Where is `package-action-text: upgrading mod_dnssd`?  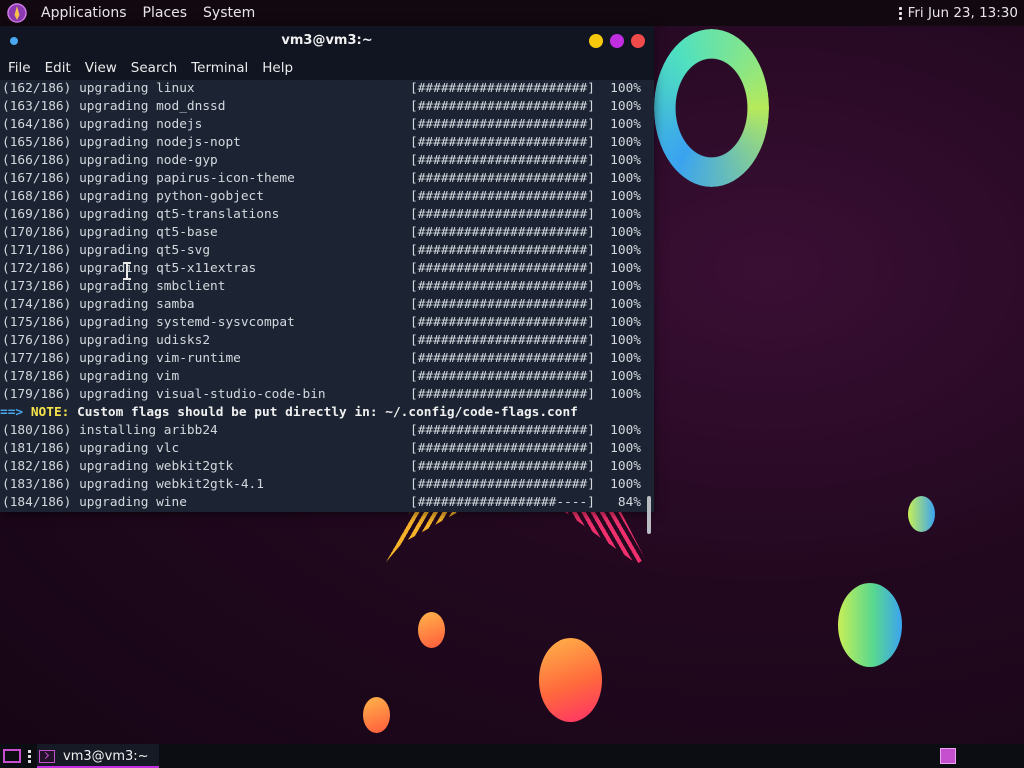
package-action-text: upgrading mod_dnssd is located at coordinates (152, 106).